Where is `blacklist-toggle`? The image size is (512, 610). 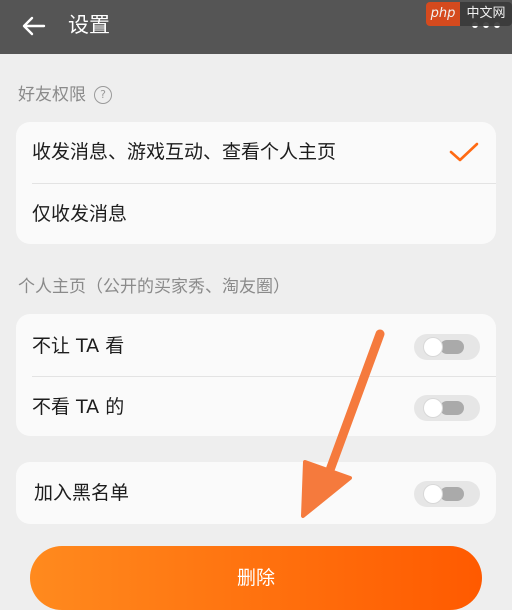
blacklist-toggle is located at coordinates (447, 494).